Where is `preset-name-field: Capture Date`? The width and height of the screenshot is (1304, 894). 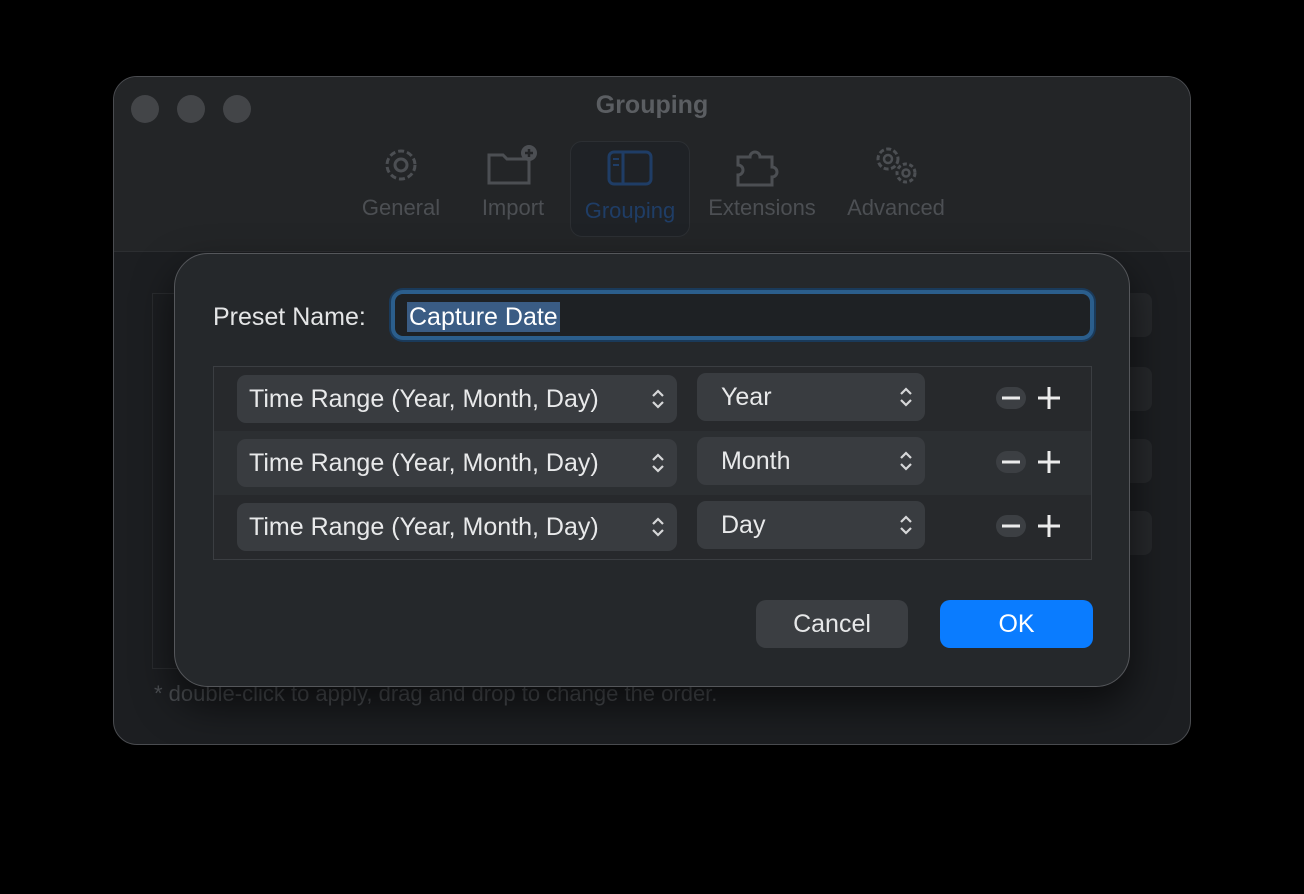 preset-name-field: Capture Date is located at coordinates (742, 315).